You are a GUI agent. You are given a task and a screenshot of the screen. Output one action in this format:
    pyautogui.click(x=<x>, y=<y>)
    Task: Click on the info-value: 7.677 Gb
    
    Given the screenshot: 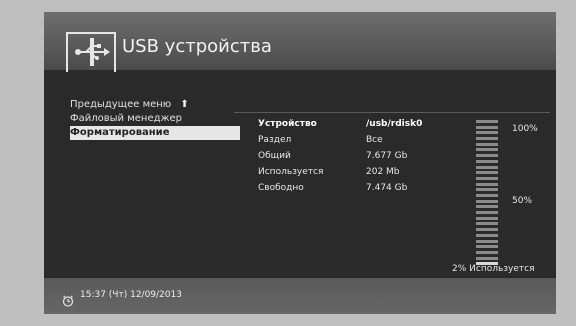 What is the action you would take?
    pyautogui.click(x=387, y=156)
    